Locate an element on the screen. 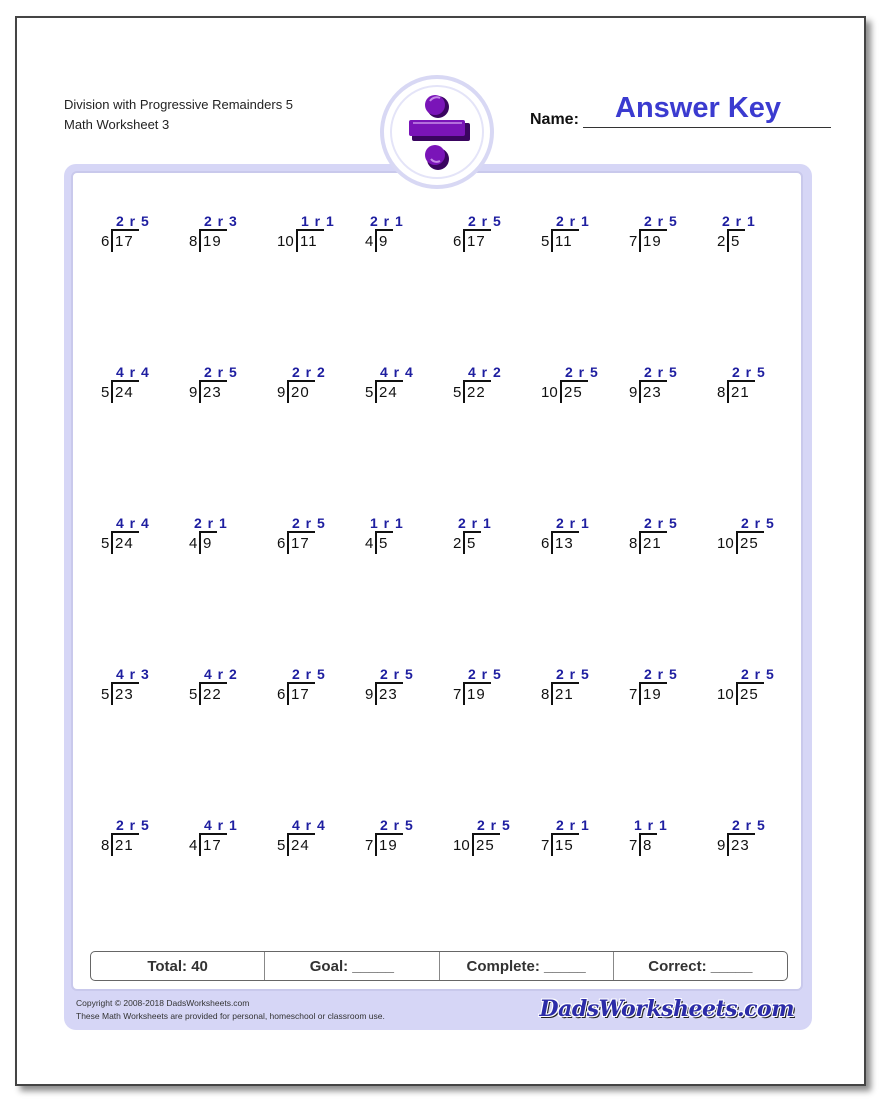 Image resolution: width=880 pixels, height=1100 pixels. name-field: Name: Answer Key is located at coordinates (681, 110).